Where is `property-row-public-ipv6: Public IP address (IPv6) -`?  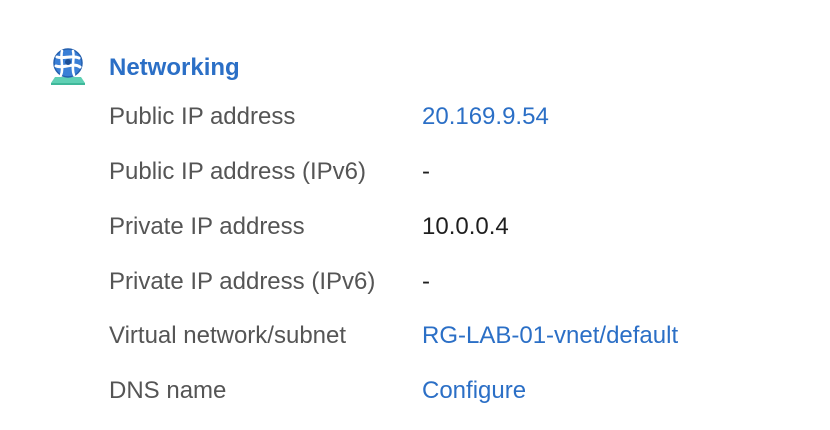 property-row-public-ipv6: Public IP address (IPv6) - is located at coordinates (459, 172).